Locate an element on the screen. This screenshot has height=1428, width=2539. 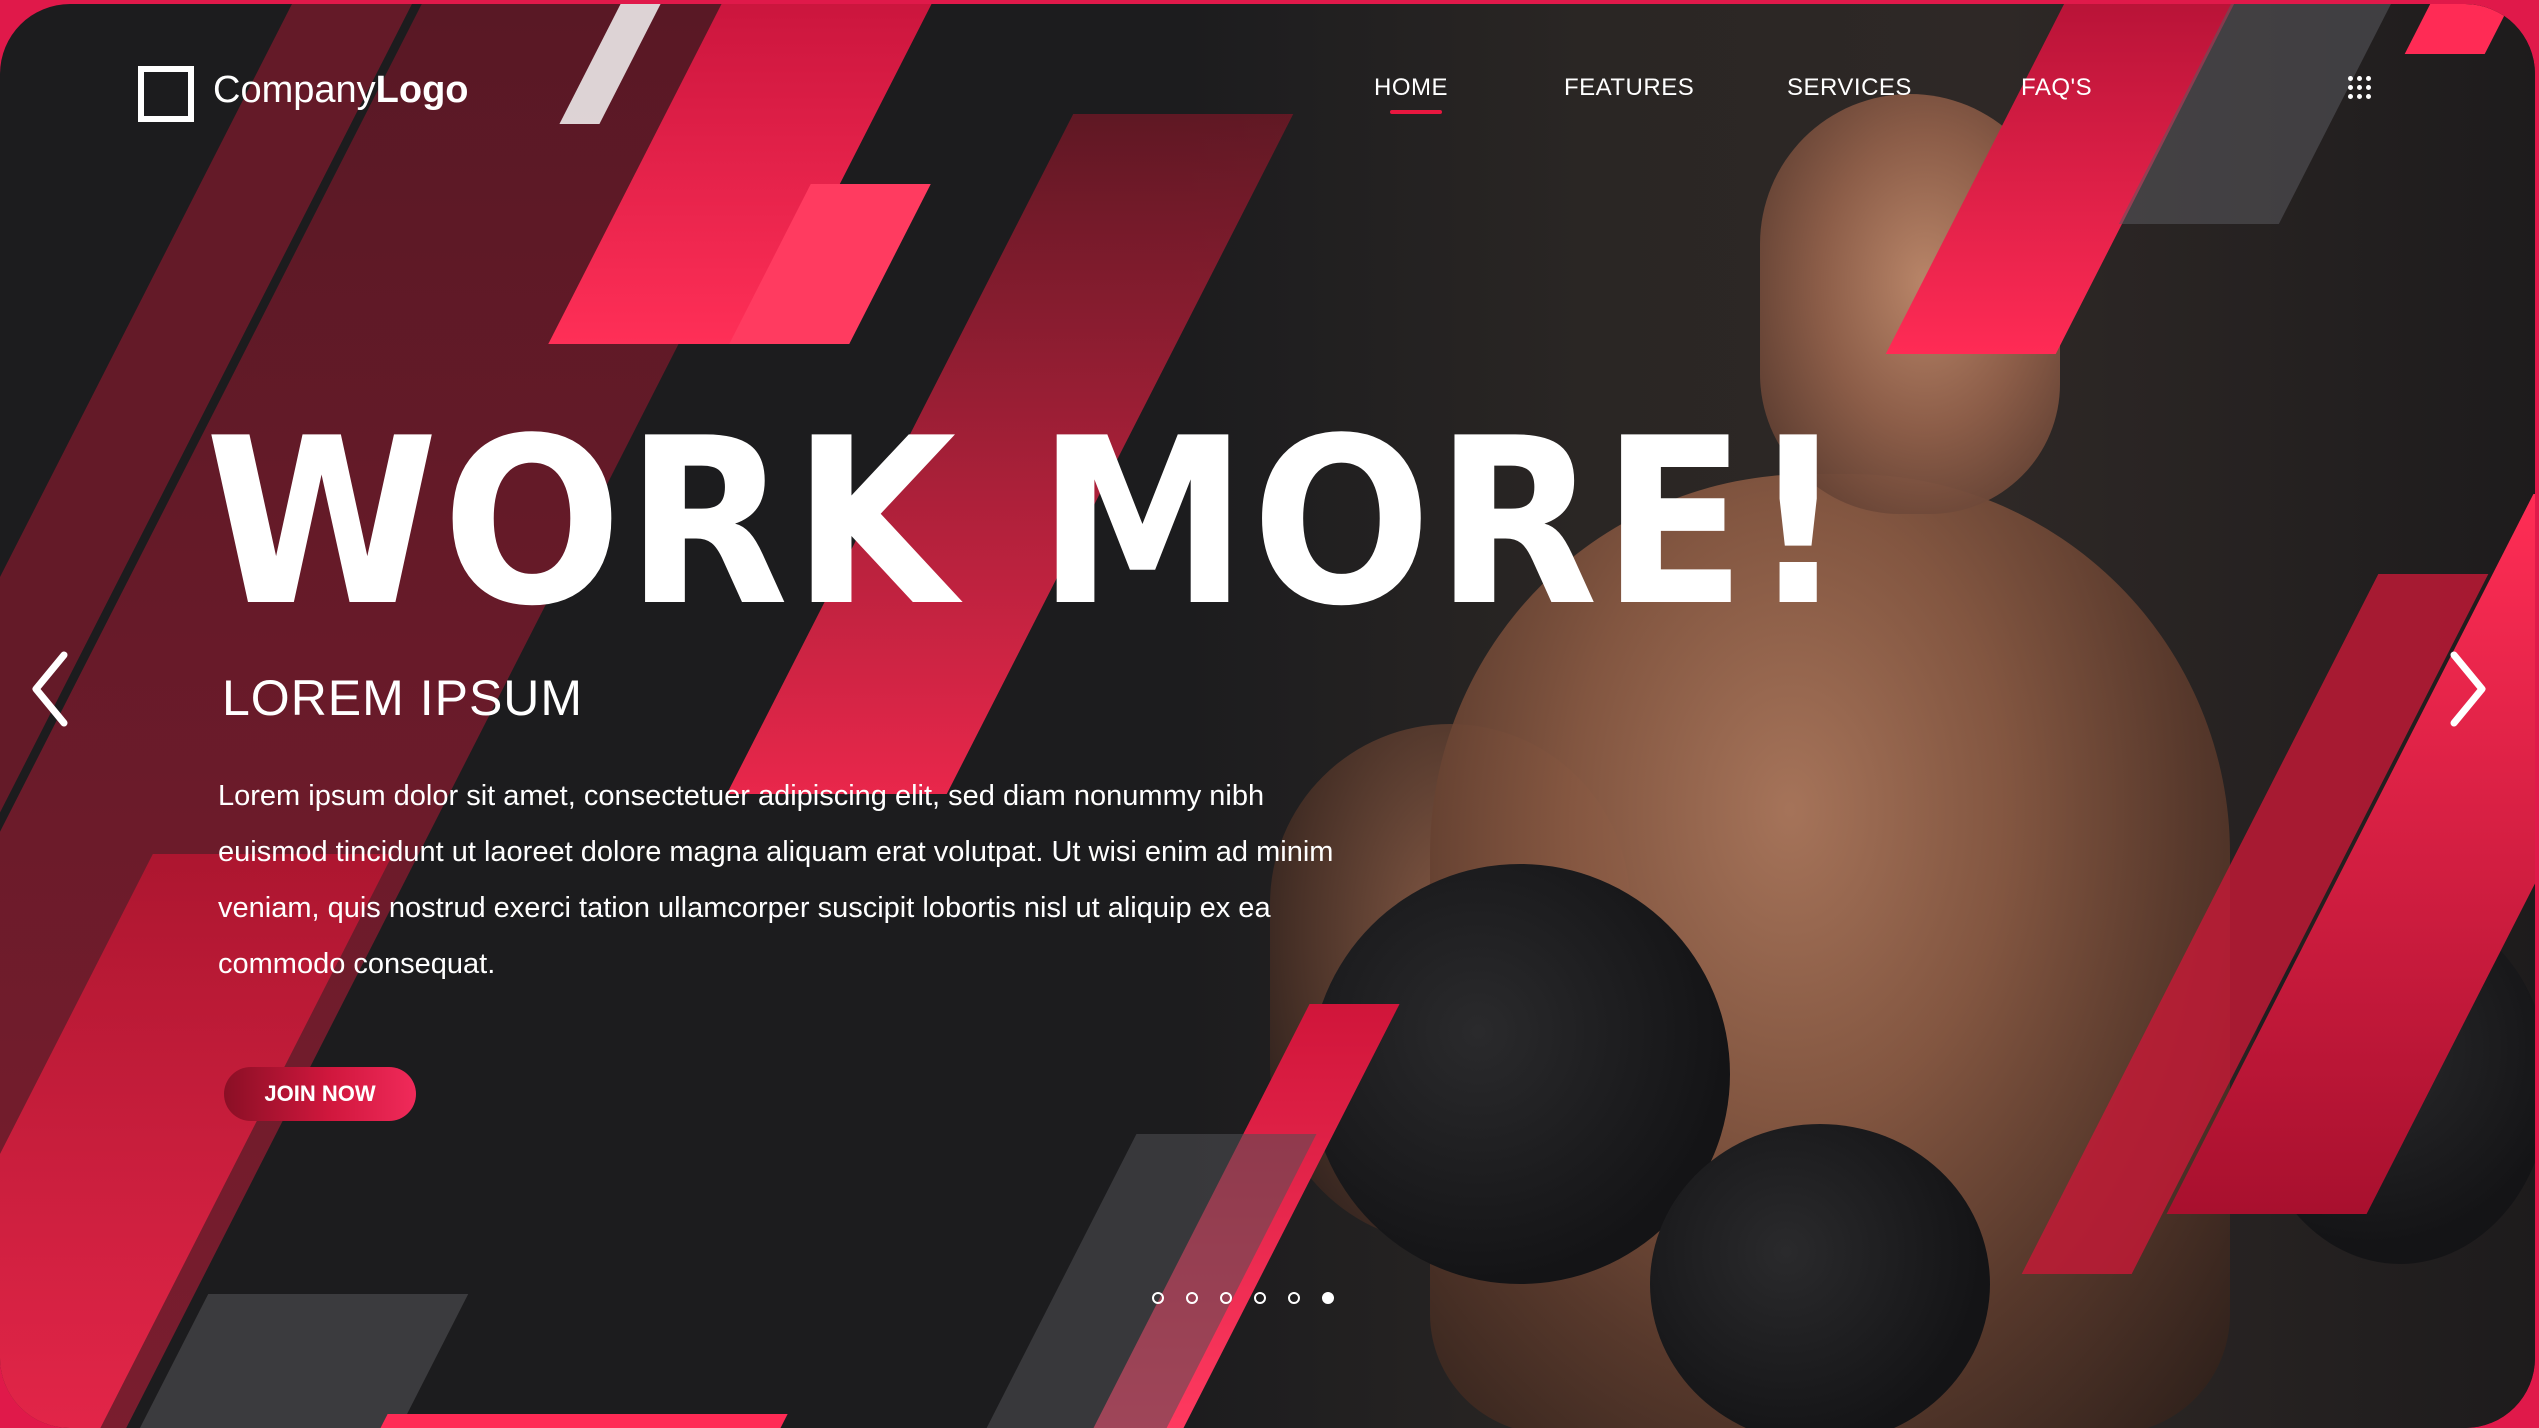
nav-faqs-link: FAQ'S is located at coordinates (2056, 88).